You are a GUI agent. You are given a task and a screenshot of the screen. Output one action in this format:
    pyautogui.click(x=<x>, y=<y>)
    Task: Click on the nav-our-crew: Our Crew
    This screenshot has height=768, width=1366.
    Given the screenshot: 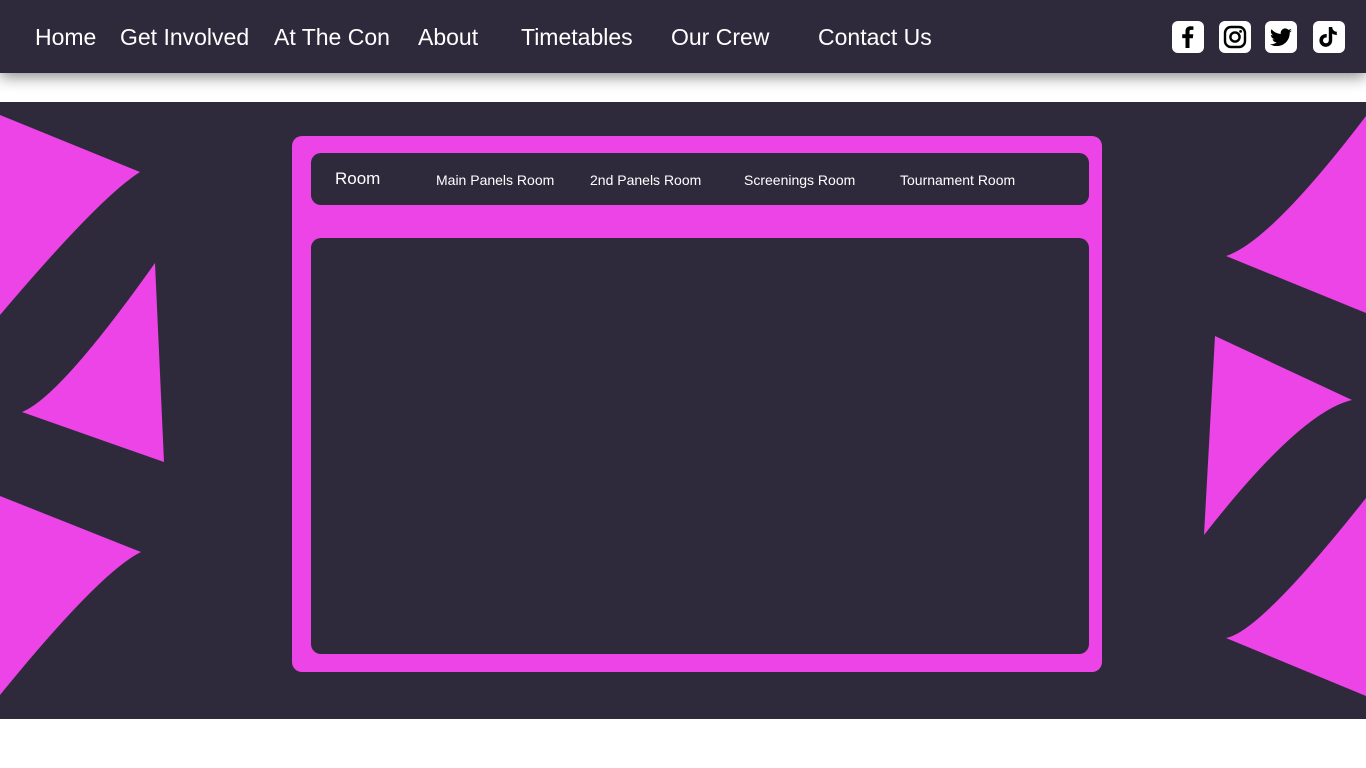 What is the action you would take?
    pyautogui.click(x=720, y=37)
    